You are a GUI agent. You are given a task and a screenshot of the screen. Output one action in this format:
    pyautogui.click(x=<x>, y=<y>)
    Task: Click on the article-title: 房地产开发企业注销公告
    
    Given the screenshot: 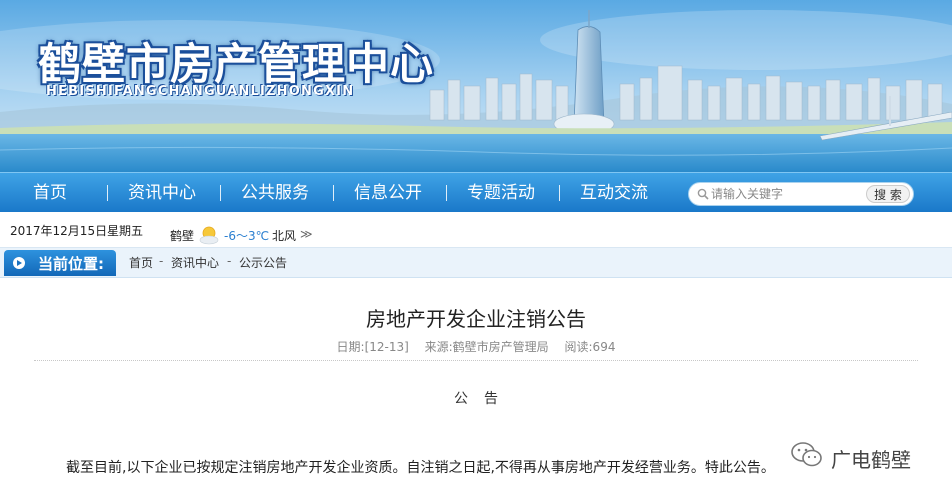 What is the action you would take?
    pyautogui.click(x=476, y=319)
    